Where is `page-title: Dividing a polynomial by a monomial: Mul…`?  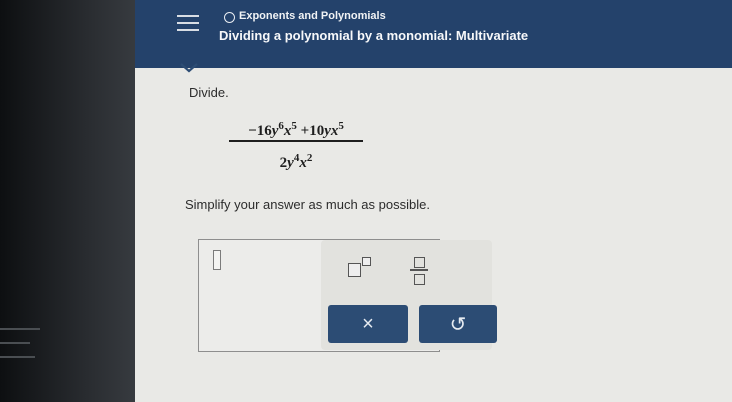 page-title: Dividing a polynomial by a monomial: Mul… is located at coordinates (374, 35).